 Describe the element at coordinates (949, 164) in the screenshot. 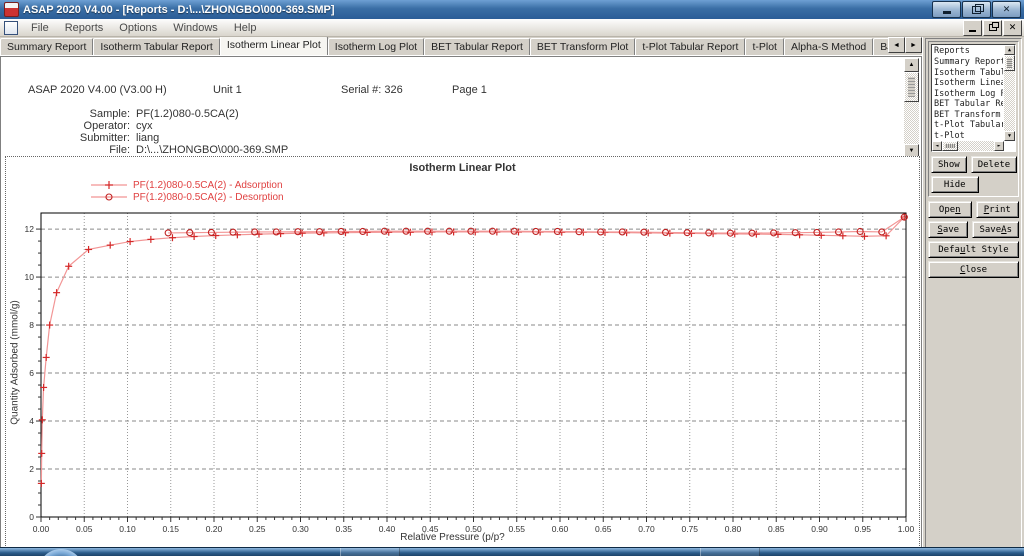

I see `show-button: Show` at that location.